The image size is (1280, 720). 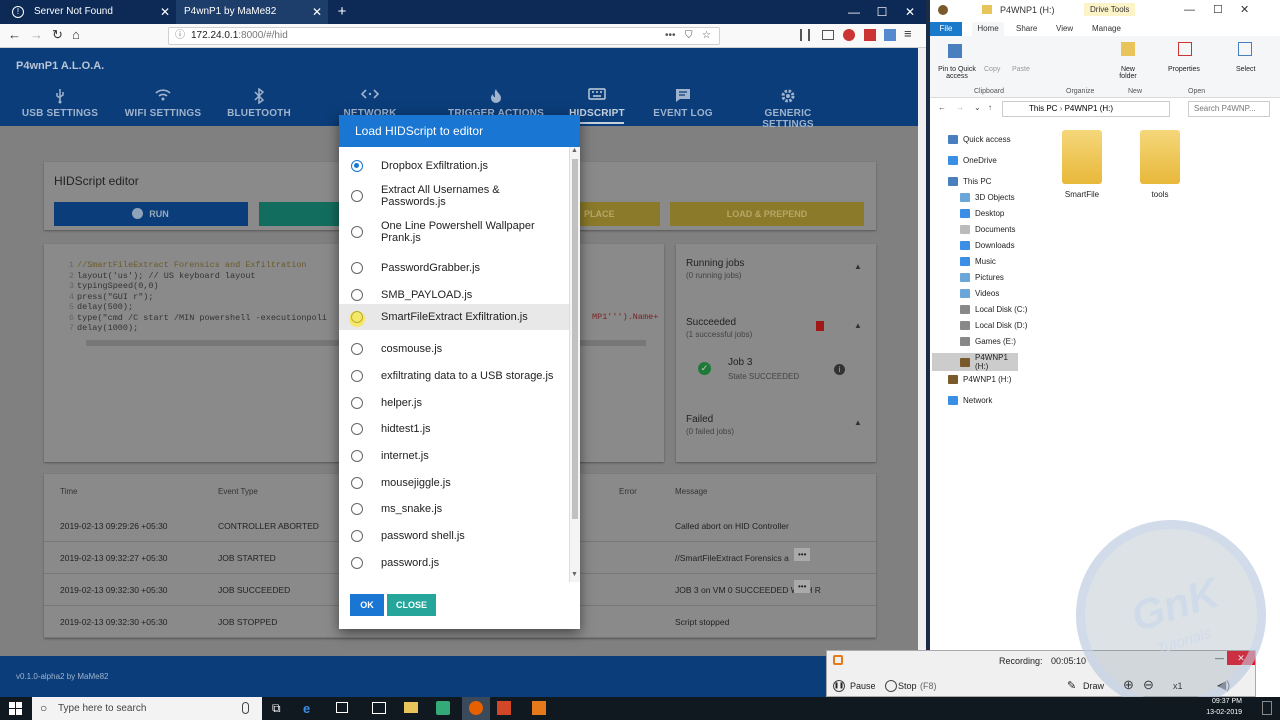 What do you see at coordinates (276, 708) in the screenshot?
I see `task-view-icon: ⧉` at bounding box center [276, 708].